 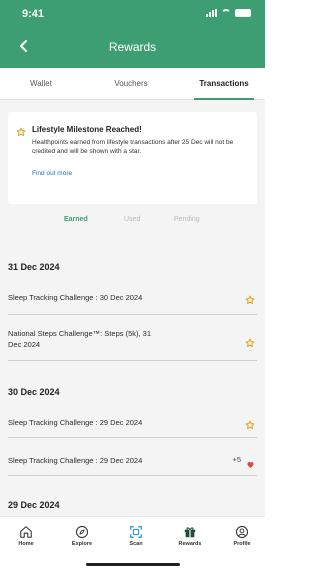 What do you see at coordinates (76, 219) in the screenshot?
I see `filter-earned: Earned` at bounding box center [76, 219].